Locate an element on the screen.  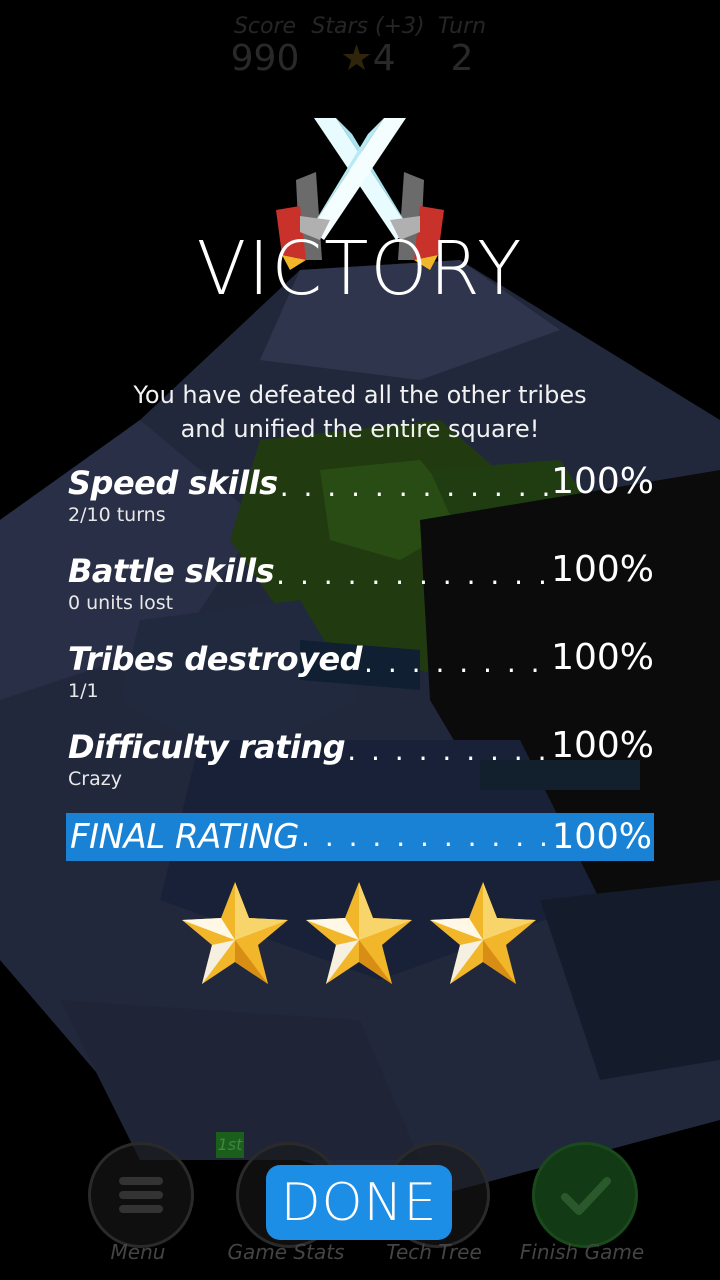
rank-badge: 1st is located at coordinates (230, 1145).